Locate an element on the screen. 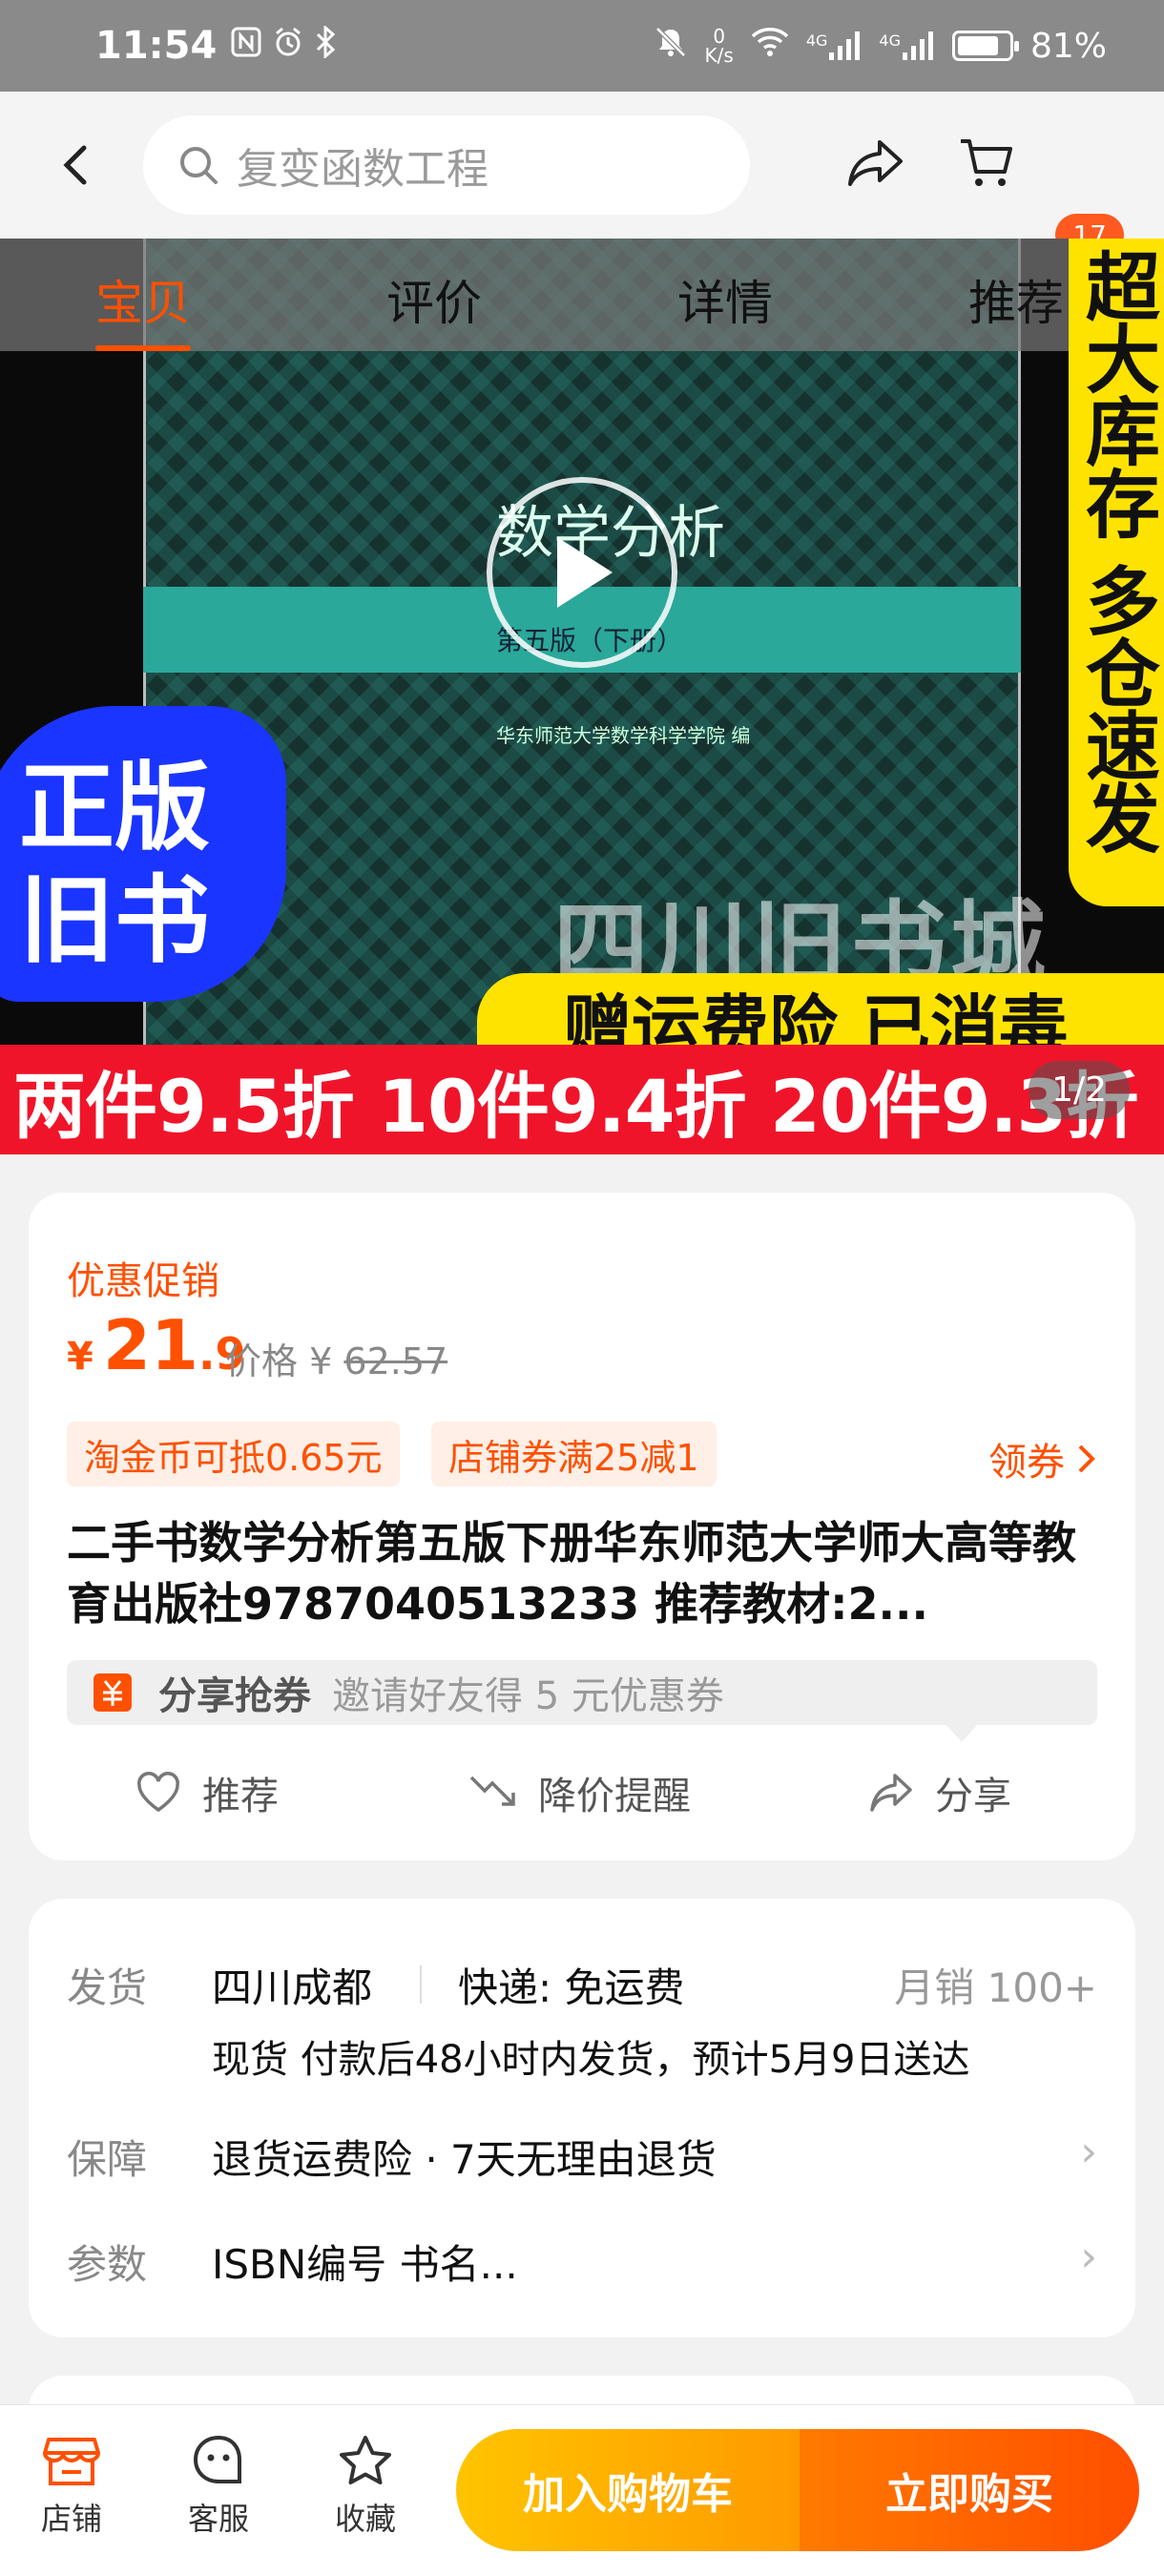 This screenshot has width=1164, height=2576. promo-label: 优惠促销 is located at coordinates (143, 1281).